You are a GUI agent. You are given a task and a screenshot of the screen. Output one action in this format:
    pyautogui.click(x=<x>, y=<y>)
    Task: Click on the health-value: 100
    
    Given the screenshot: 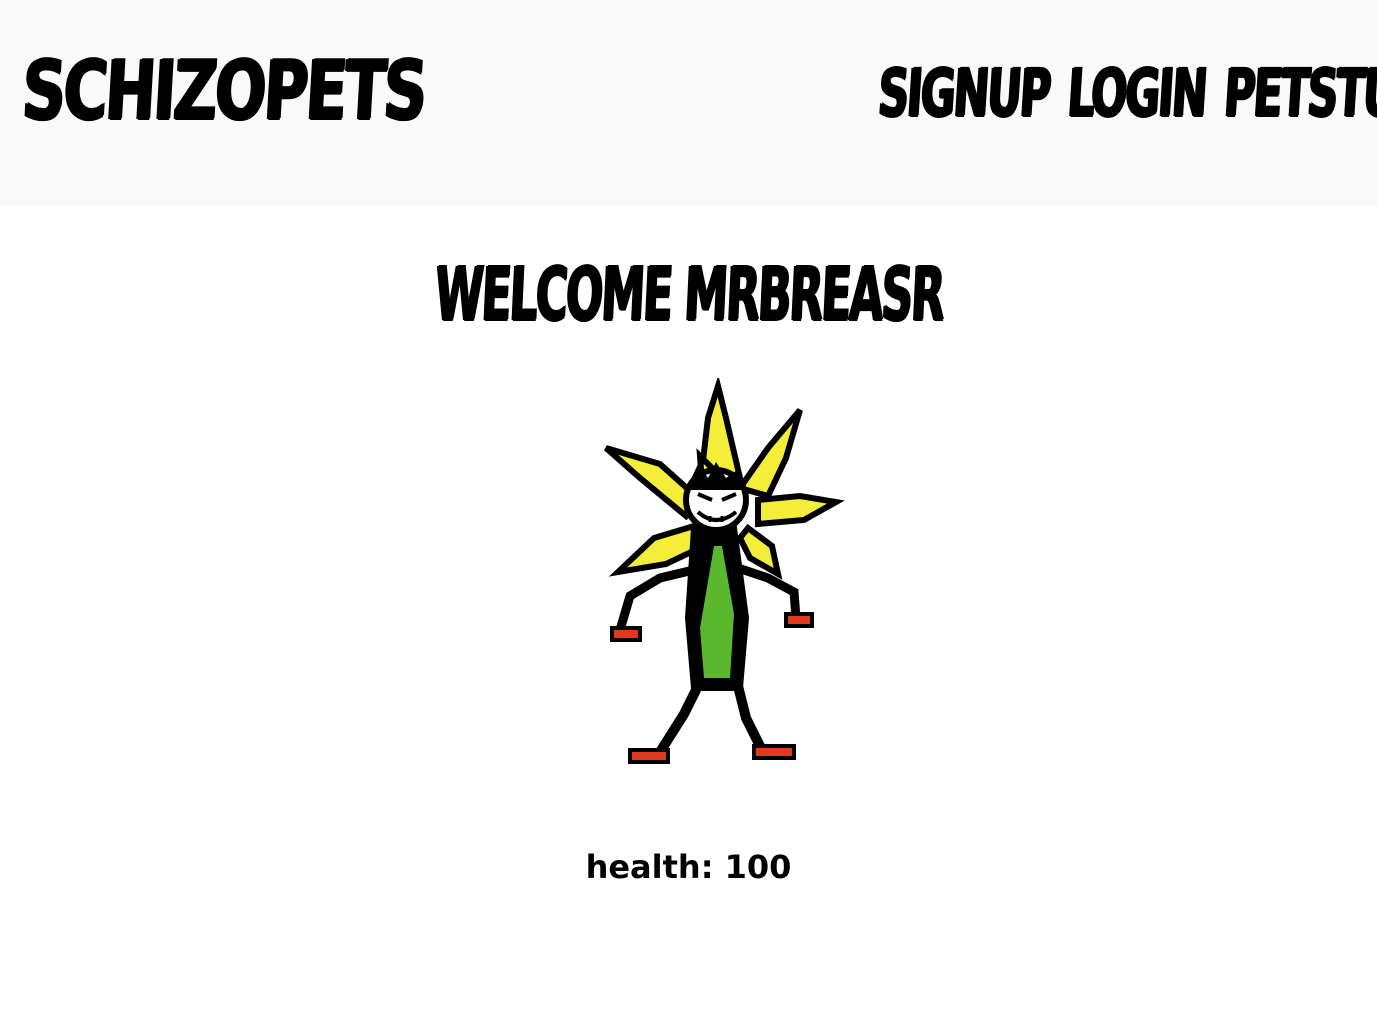 What is the action you would take?
    pyautogui.click(x=758, y=867)
    